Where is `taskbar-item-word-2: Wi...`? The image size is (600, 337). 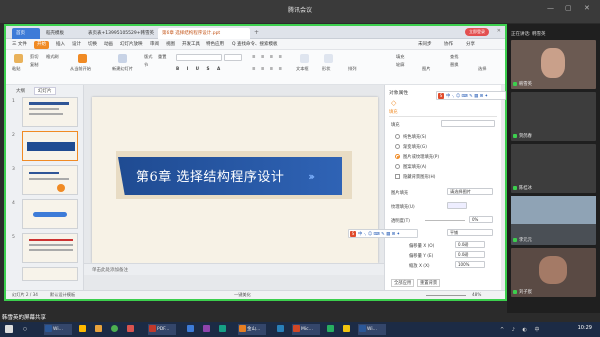 taskbar-item-word-2: Wi... is located at coordinates (372, 329).